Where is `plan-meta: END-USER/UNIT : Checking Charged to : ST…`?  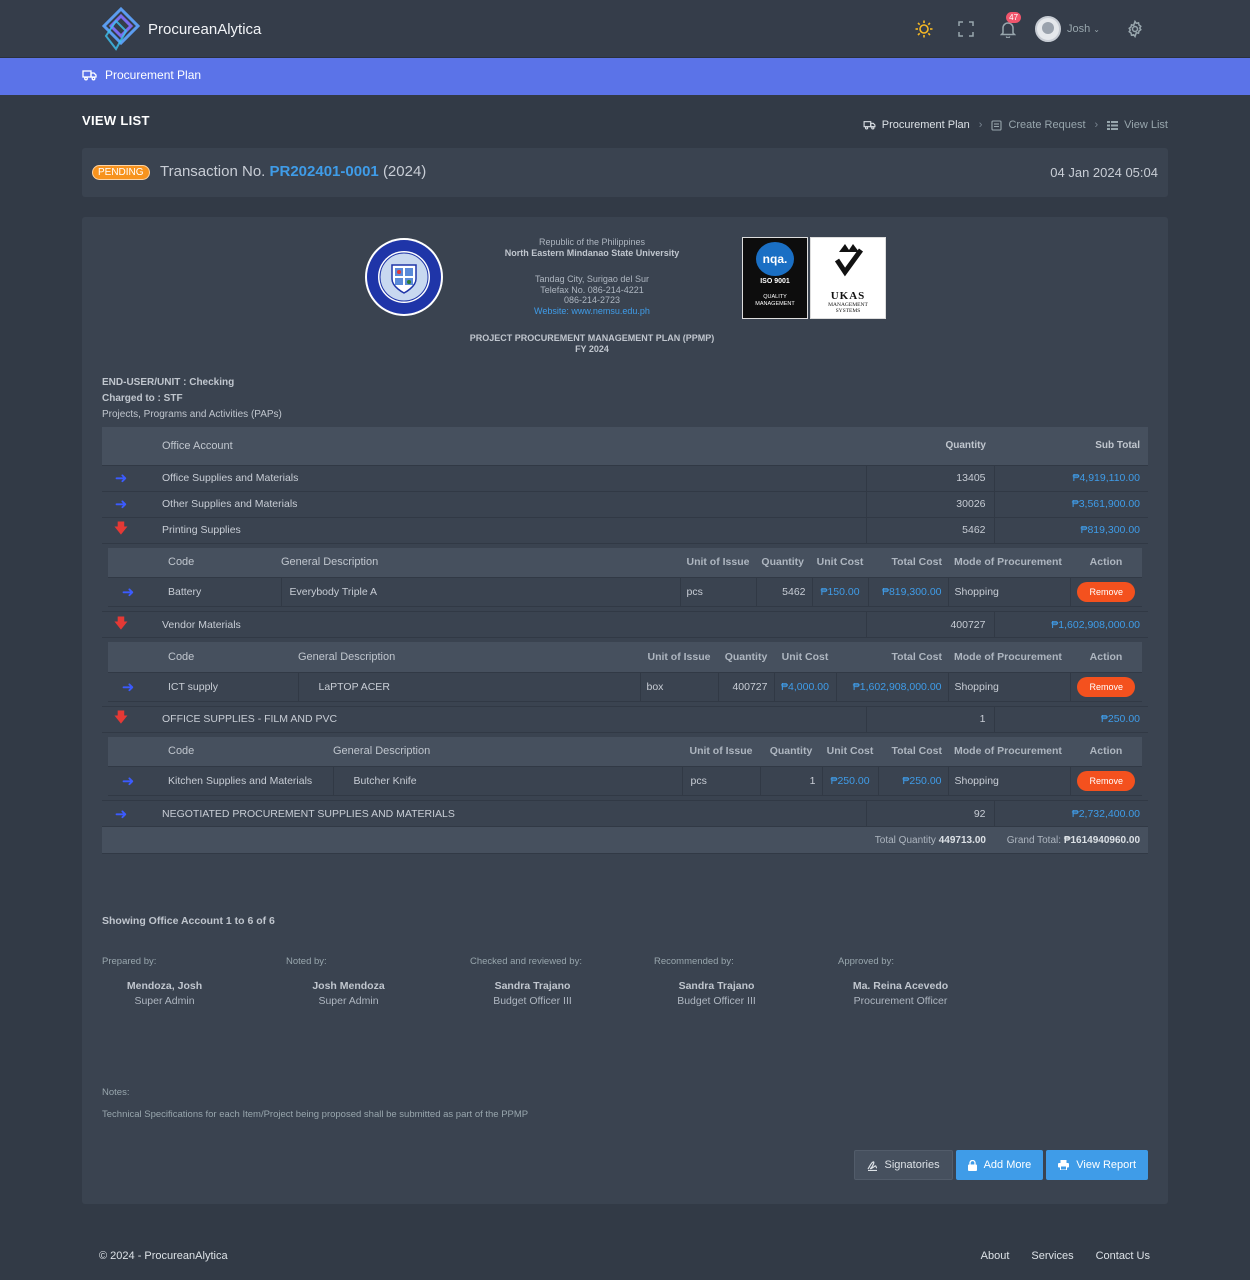
plan-meta: END-USER/UNIT : Checking Charged to : ST… is located at coordinates (192, 399).